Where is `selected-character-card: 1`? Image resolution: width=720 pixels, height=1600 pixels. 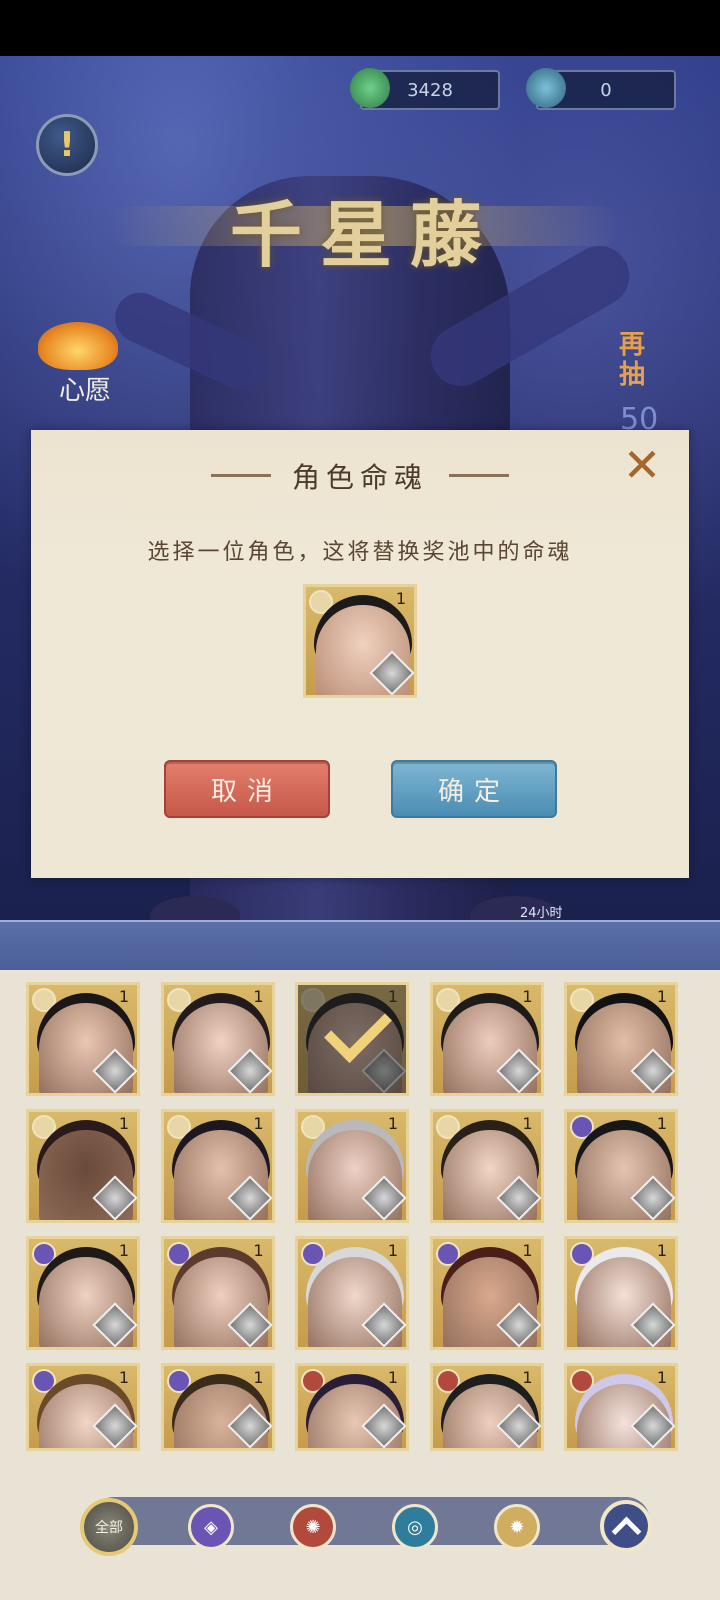 selected-character-card: 1 is located at coordinates (360, 641).